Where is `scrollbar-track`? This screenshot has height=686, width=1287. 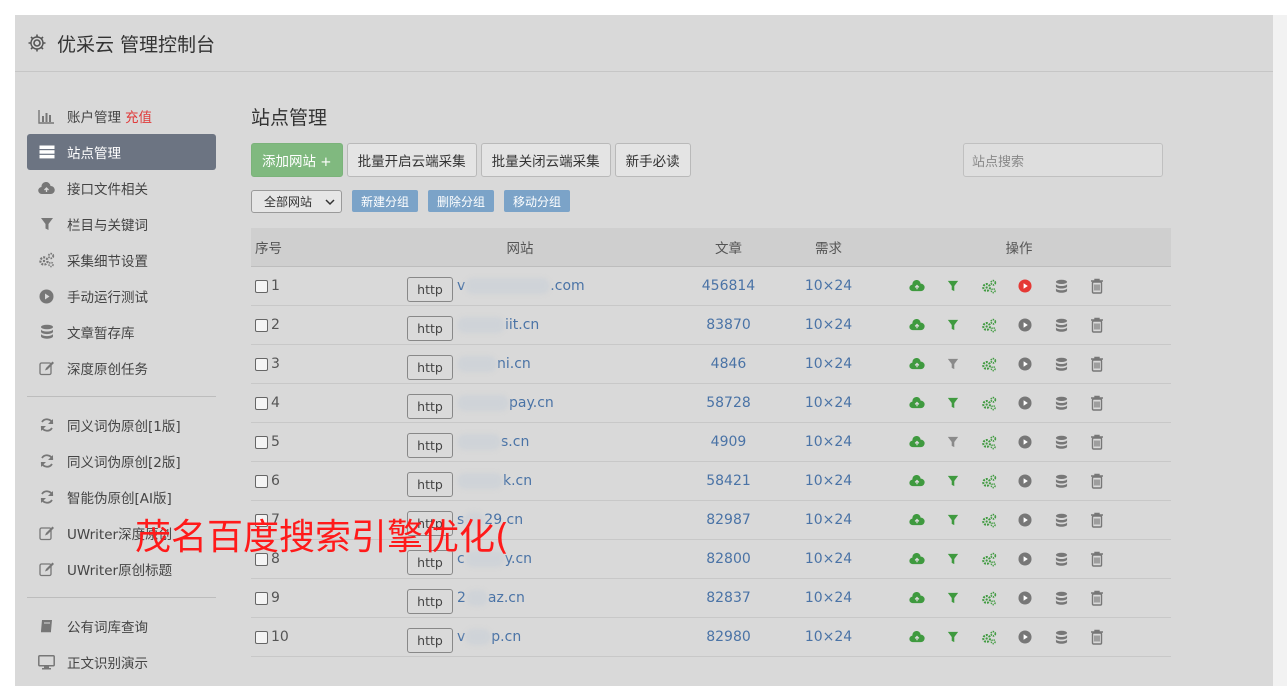 scrollbar-track is located at coordinates (1280, 350).